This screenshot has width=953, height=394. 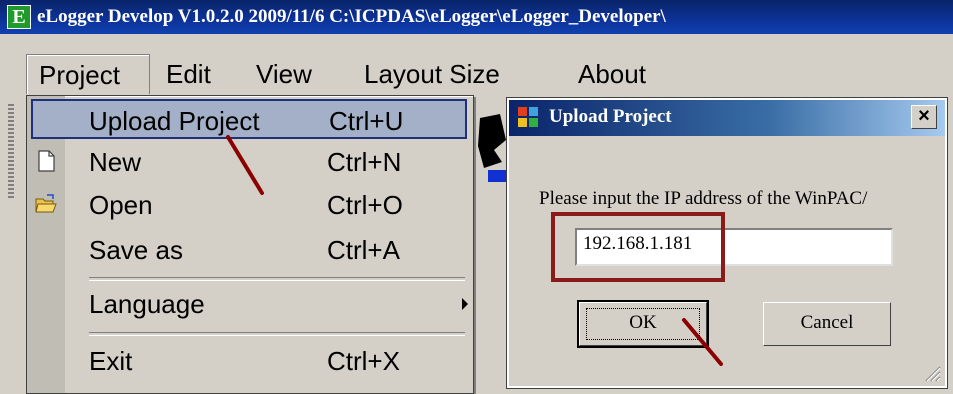 I want to click on menu-item-shortcut: Ctrl+A, so click(x=363, y=250).